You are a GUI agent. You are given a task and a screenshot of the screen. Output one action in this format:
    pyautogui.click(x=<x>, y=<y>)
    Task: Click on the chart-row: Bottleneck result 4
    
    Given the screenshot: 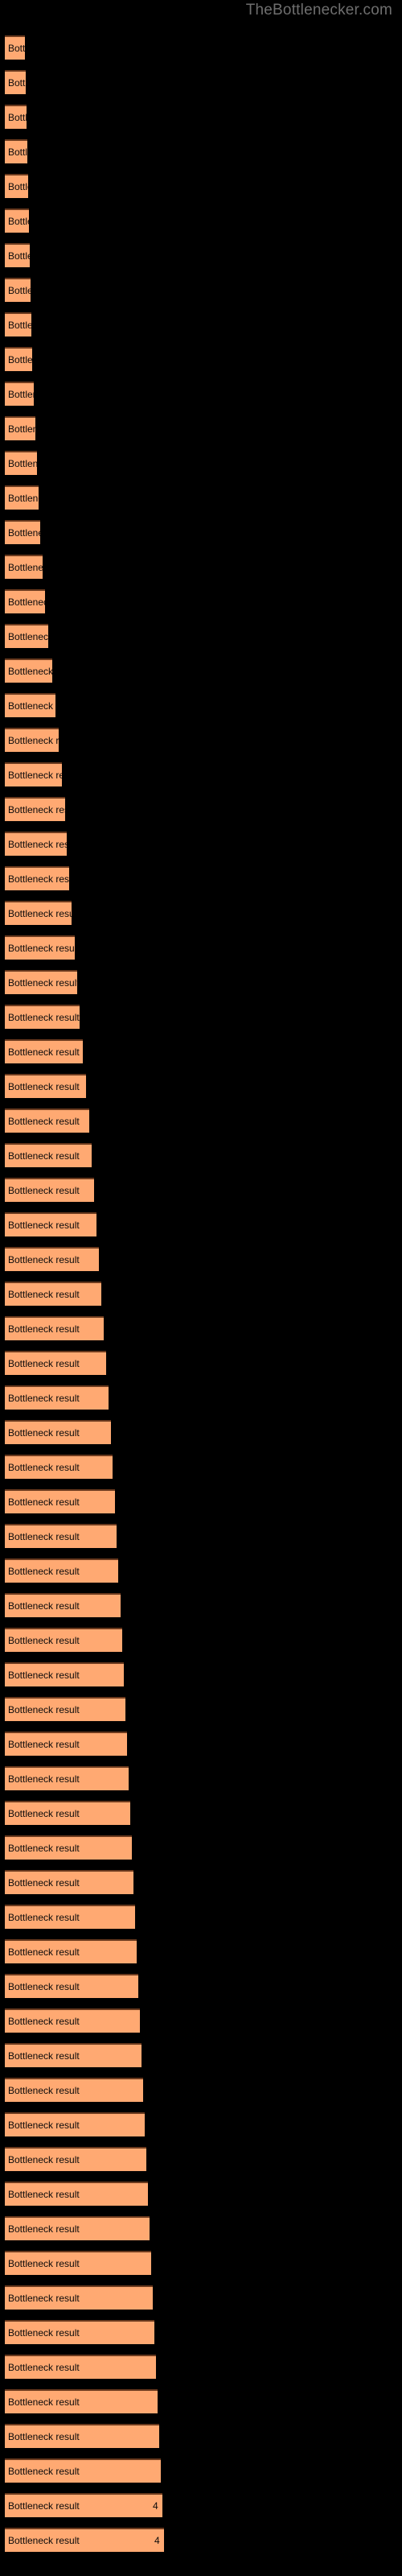 What is the action you would take?
    pyautogui.click(x=201, y=2510)
    